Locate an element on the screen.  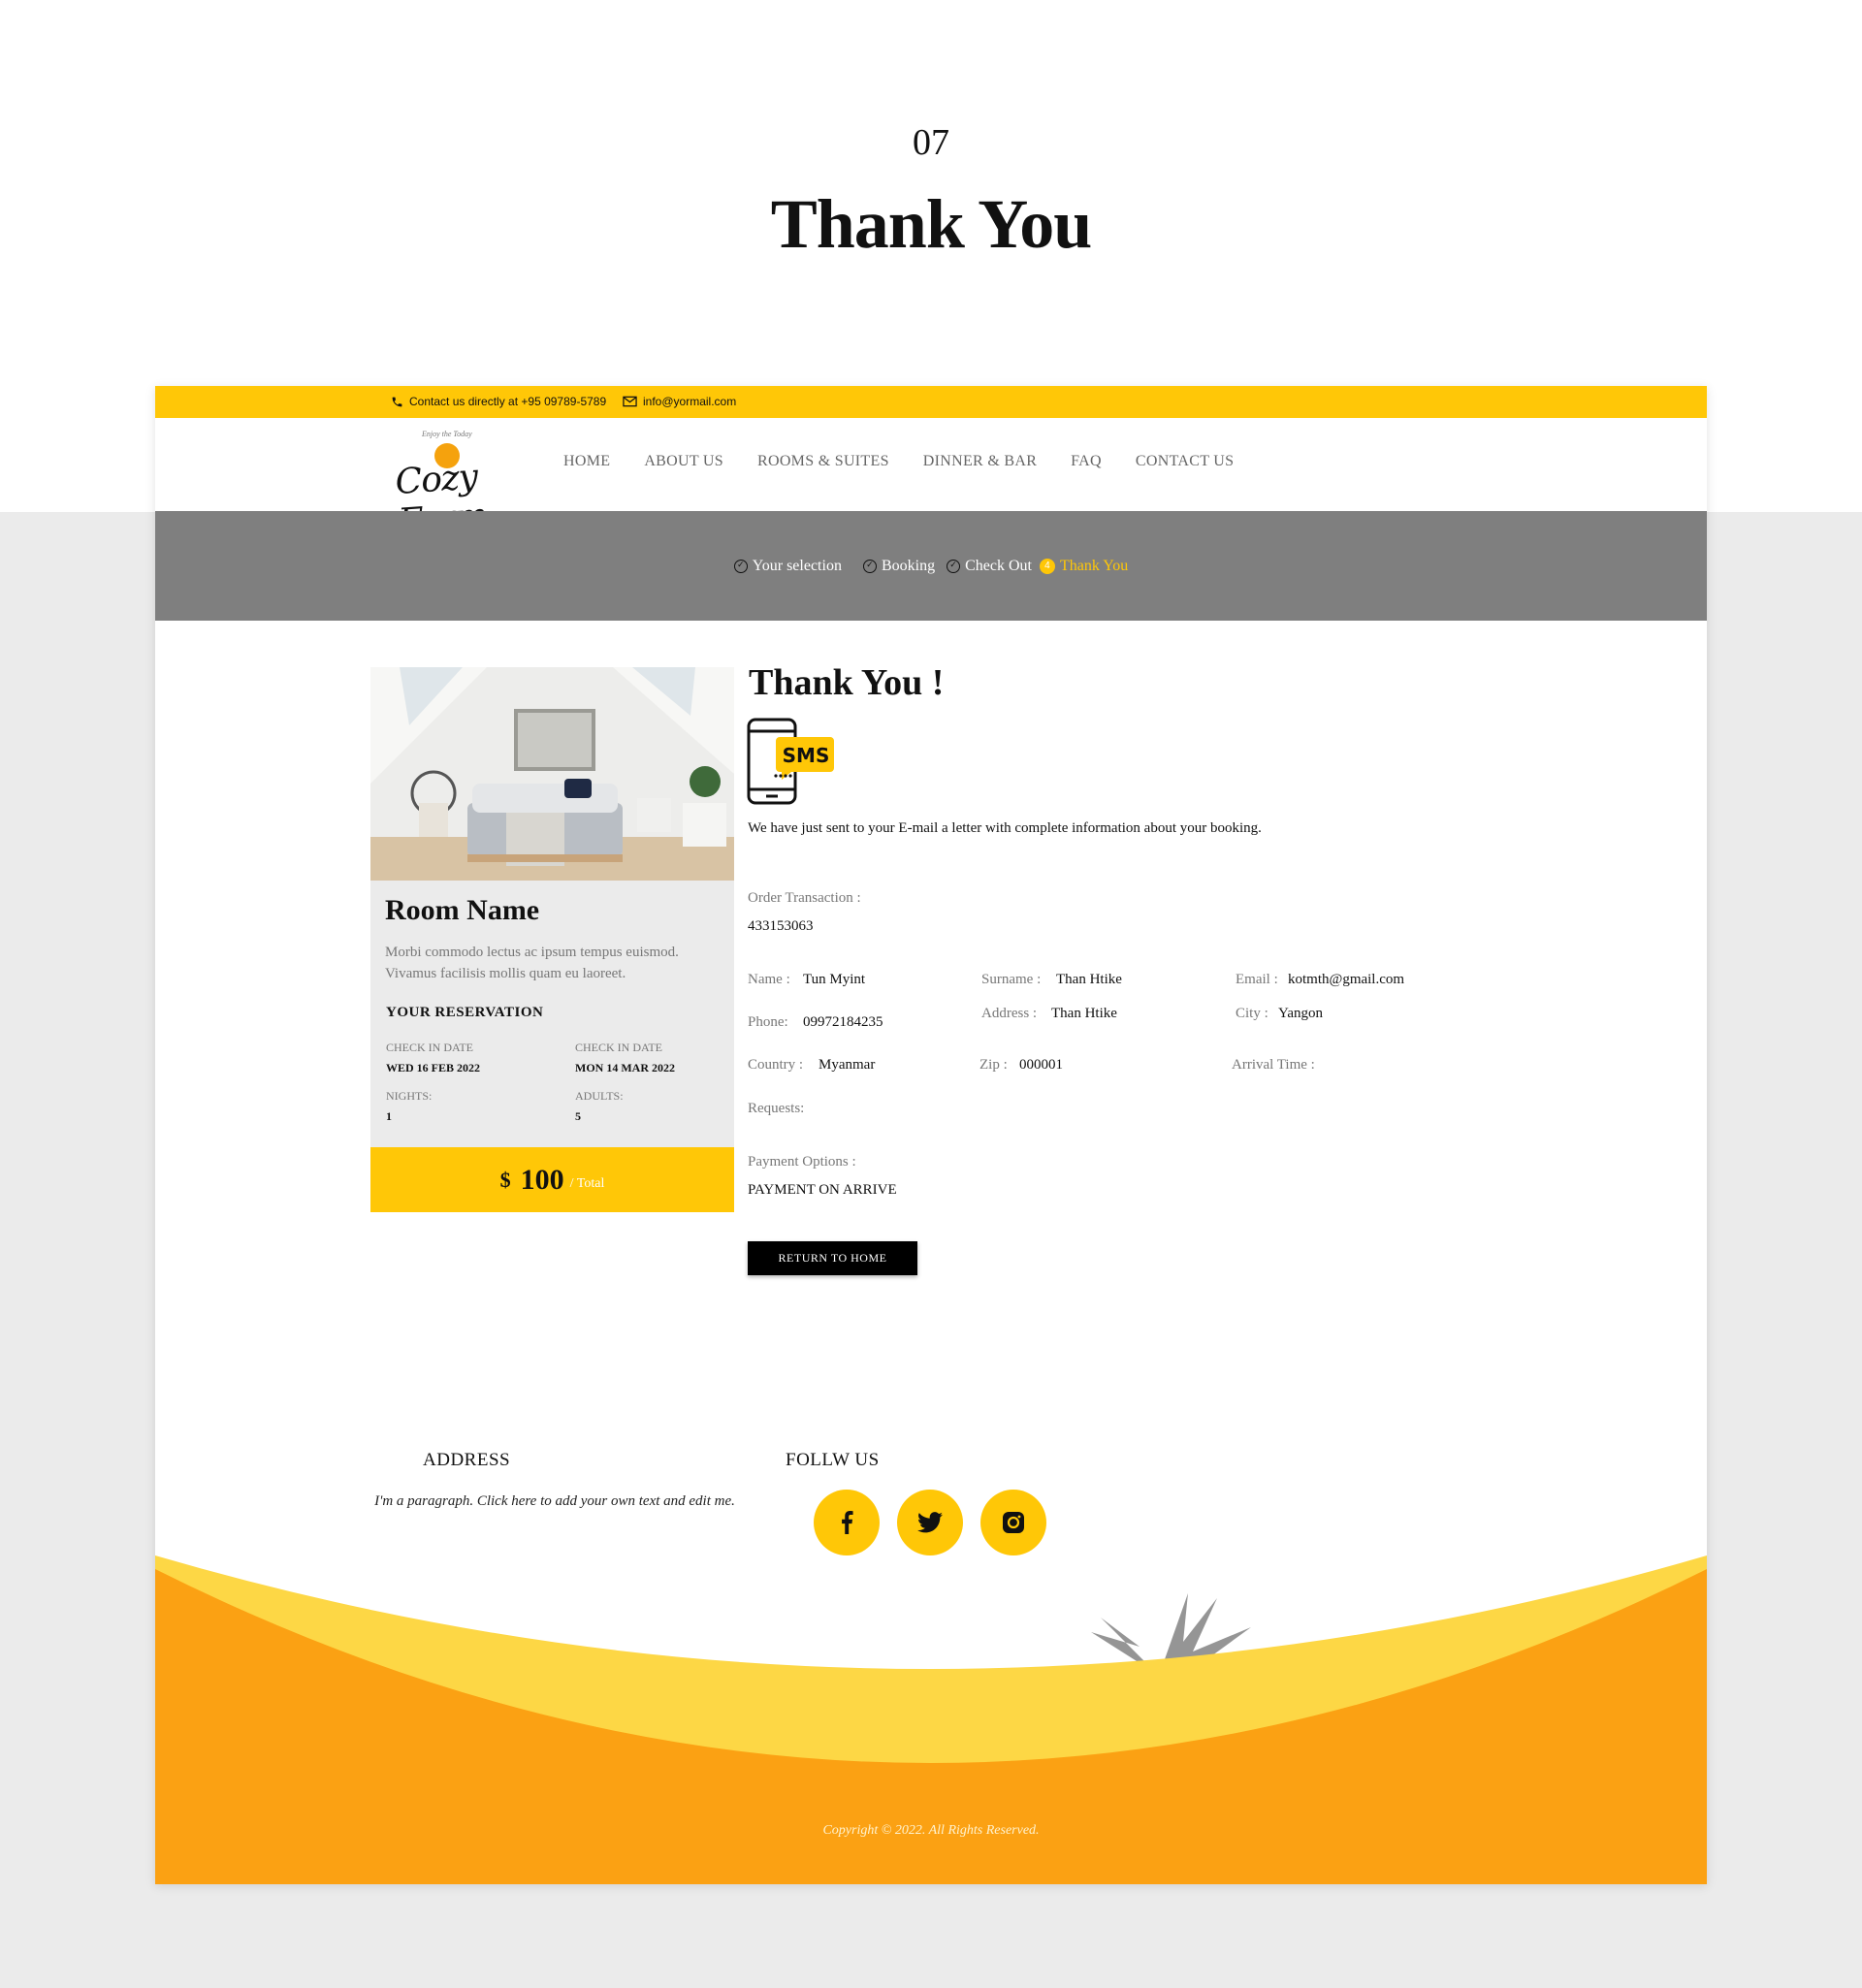
step-label: Your selection is located at coordinates (797, 565).